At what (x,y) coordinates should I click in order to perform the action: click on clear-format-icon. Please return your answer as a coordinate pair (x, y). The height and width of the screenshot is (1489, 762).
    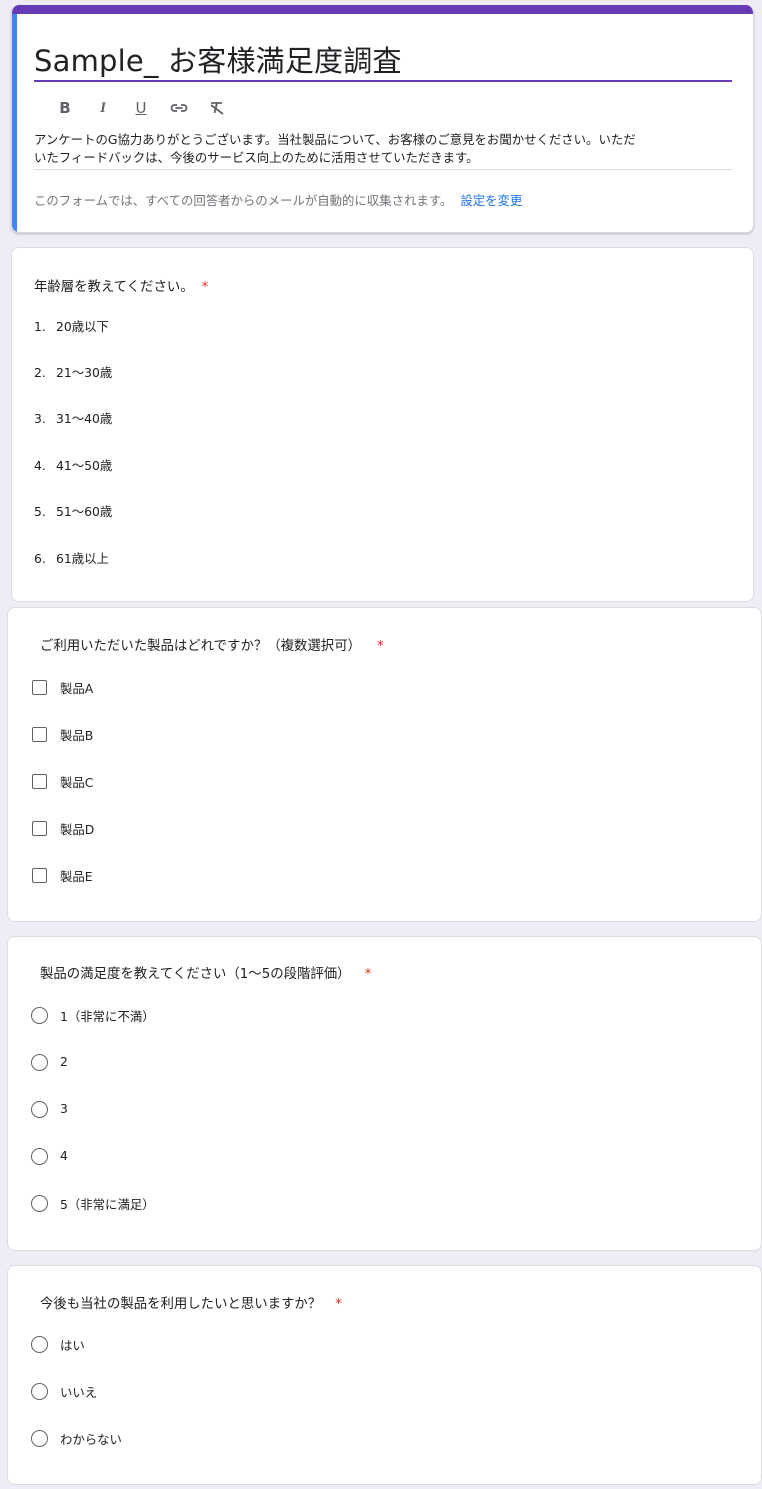
    Looking at the image, I should click on (217, 108).